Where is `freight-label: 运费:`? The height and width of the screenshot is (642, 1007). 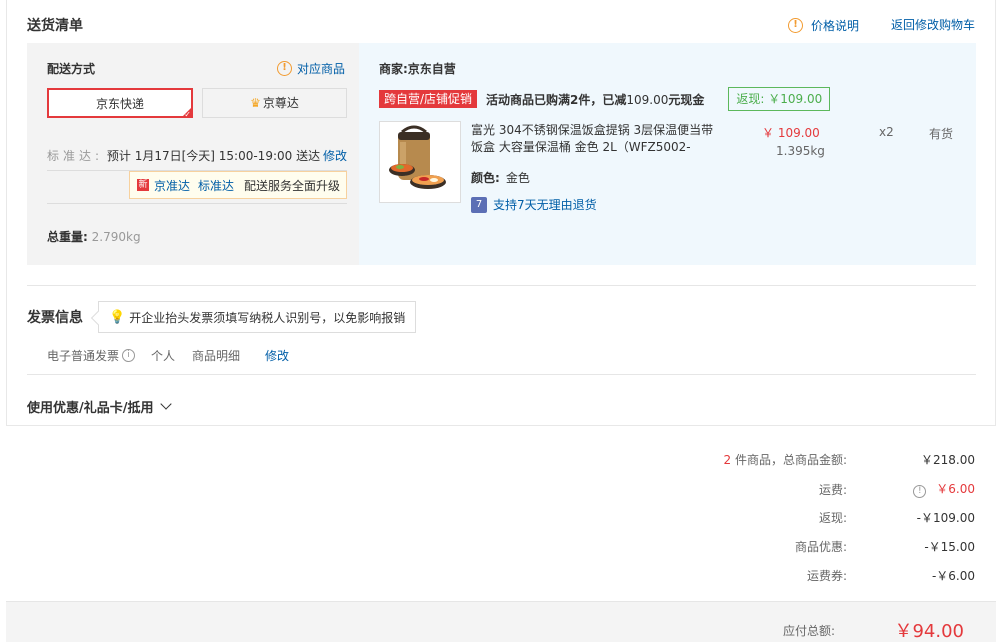
freight-label: 运费: is located at coordinates (832, 489).